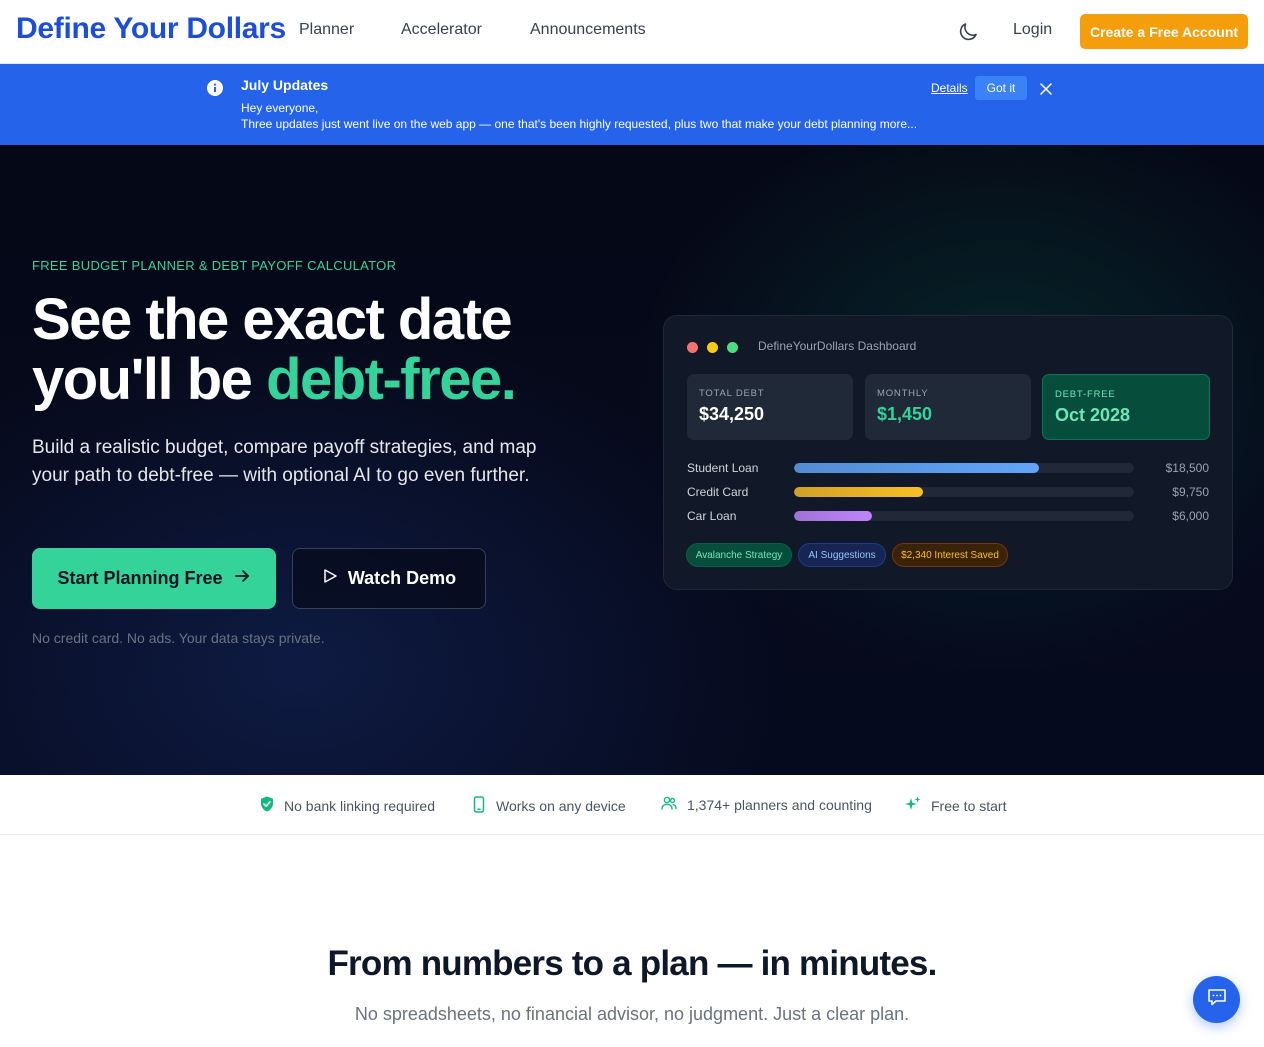 This screenshot has height=1047, width=1264. I want to click on arrow-right-icon, so click(242, 578).